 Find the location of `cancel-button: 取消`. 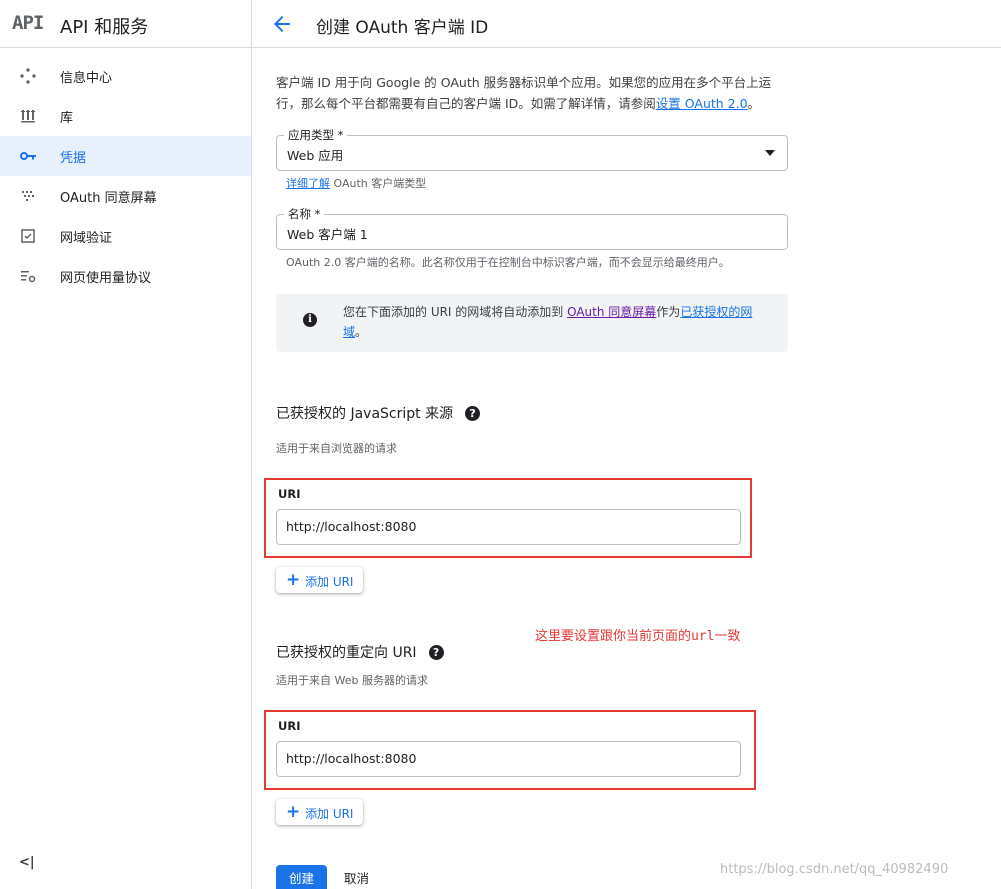

cancel-button: 取消 is located at coordinates (363, 877).